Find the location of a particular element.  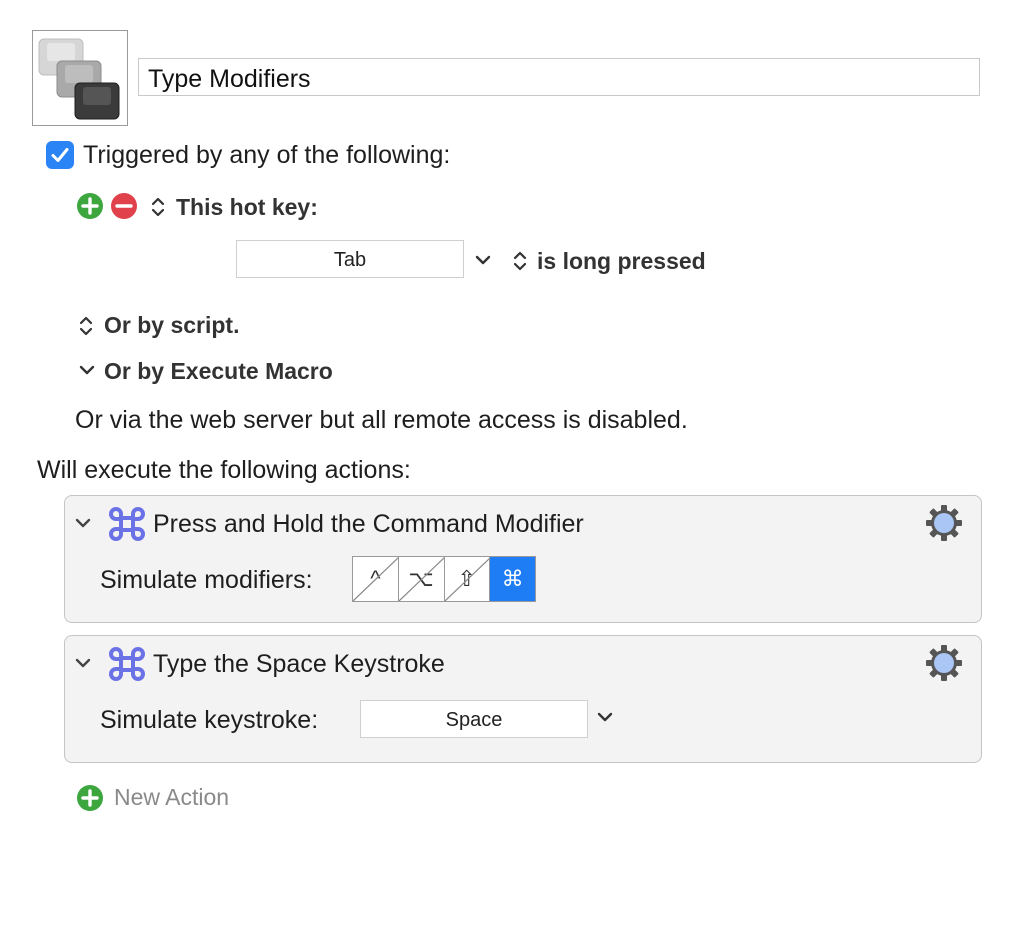

action-title: Type the Space Keystroke is located at coordinates (299, 664).